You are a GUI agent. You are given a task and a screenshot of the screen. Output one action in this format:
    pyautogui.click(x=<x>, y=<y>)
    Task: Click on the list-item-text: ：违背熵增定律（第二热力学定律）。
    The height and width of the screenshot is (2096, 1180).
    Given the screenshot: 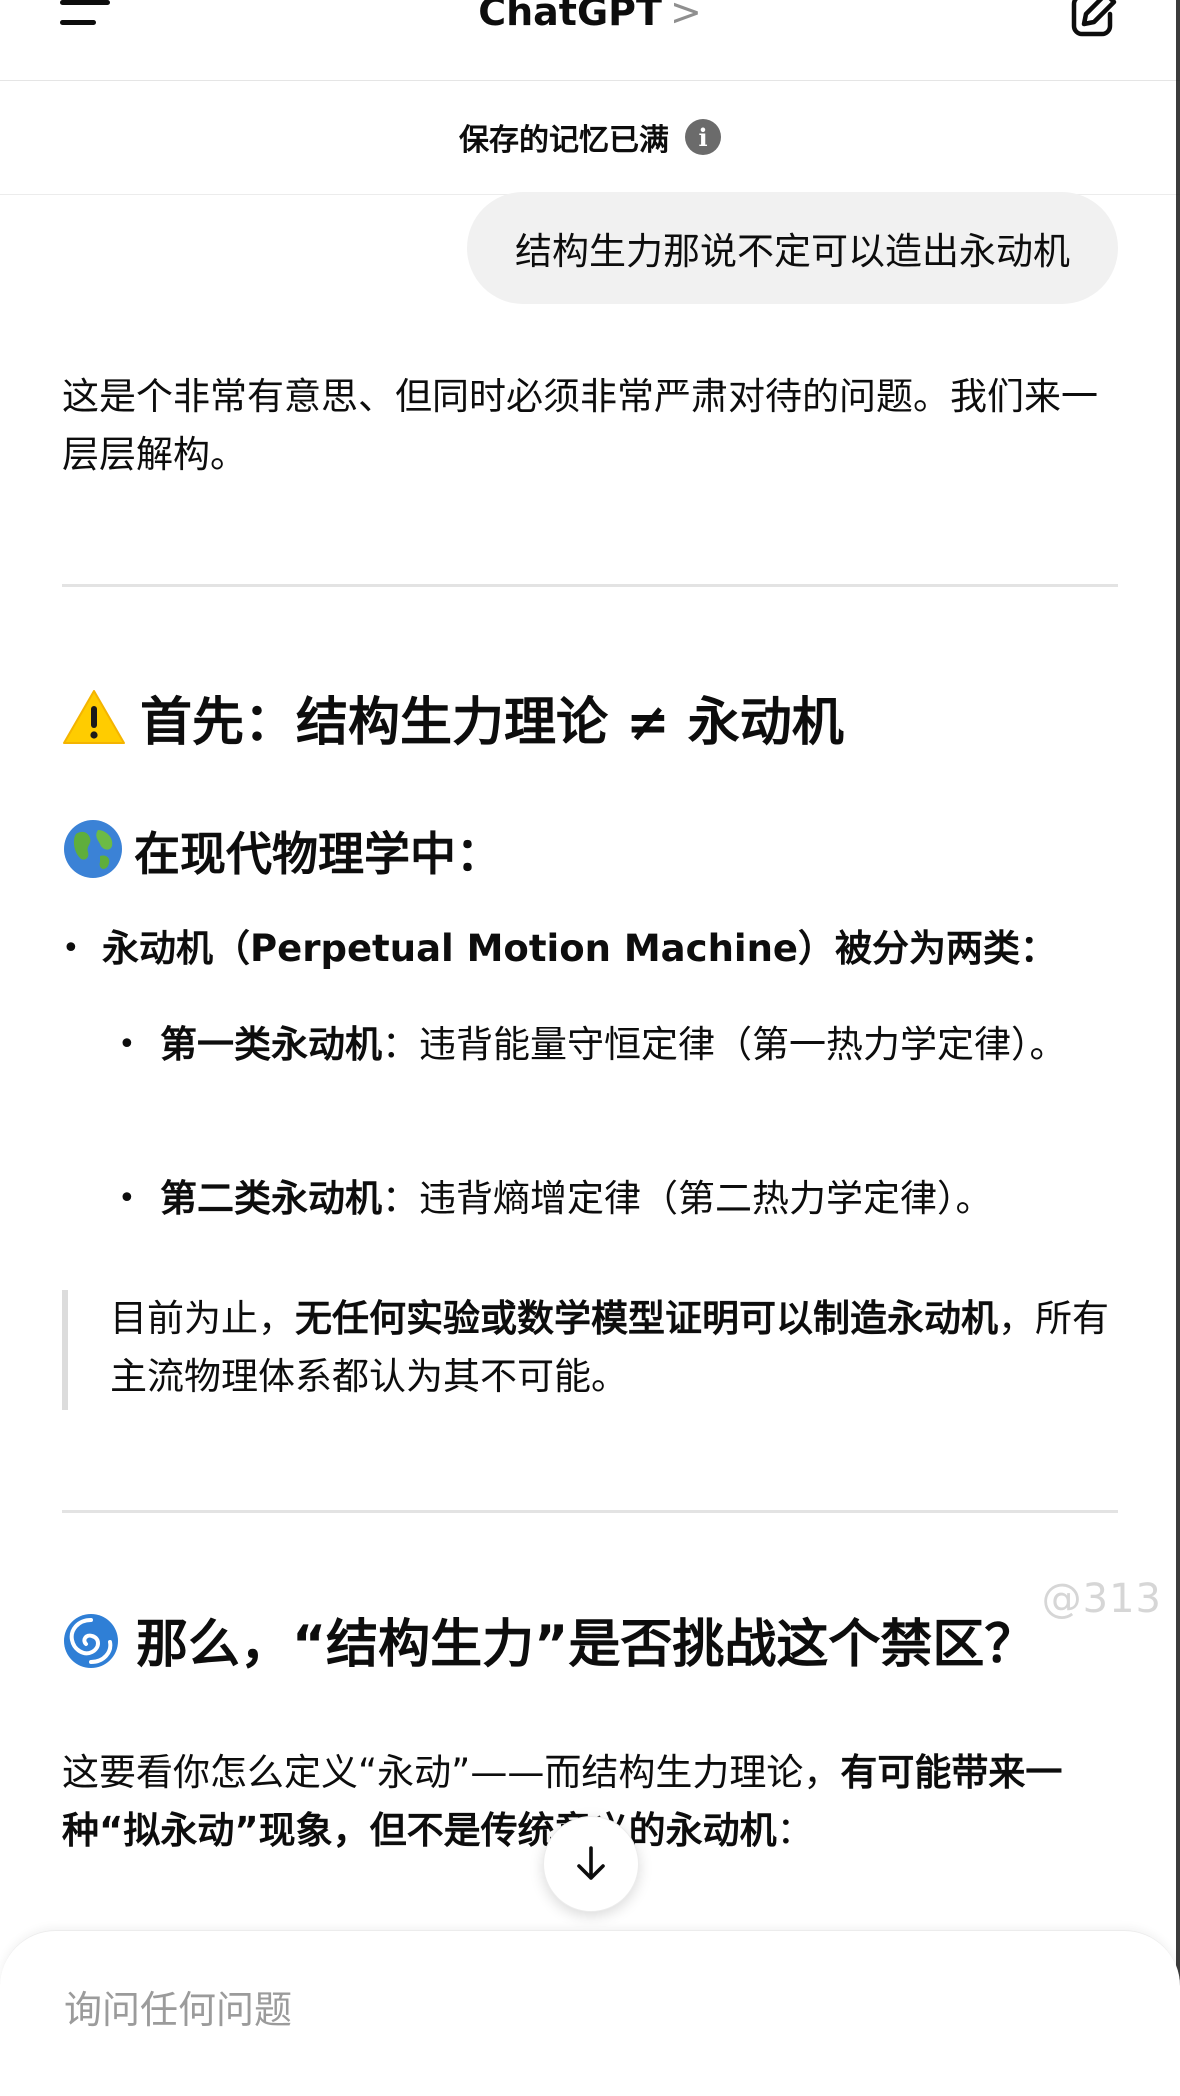 What is the action you would take?
    pyautogui.click(x=687, y=1198)
    